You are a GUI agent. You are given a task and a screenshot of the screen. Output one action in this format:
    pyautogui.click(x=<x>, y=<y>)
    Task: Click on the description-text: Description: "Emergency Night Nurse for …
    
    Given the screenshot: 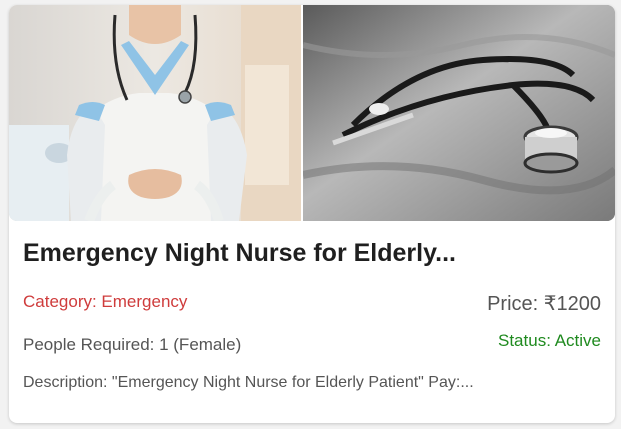 What is the action you would take?
    pyautogui.click(x=248, y=382)
    